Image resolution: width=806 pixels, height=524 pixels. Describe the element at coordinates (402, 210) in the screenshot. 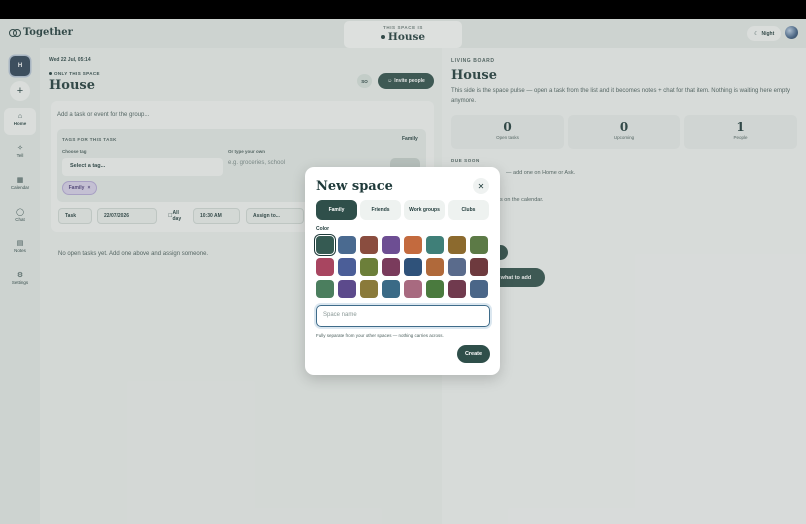

I see `space-type-tabs: Family Friends Work groups Clubs` at that location.